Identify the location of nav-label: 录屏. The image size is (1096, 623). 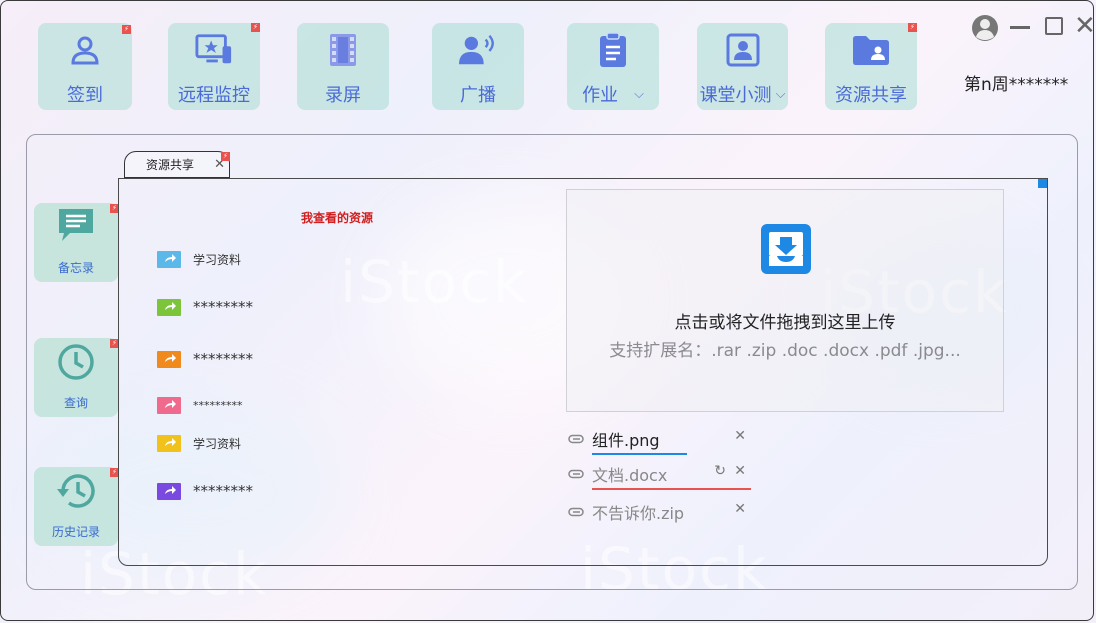
(343, 95).